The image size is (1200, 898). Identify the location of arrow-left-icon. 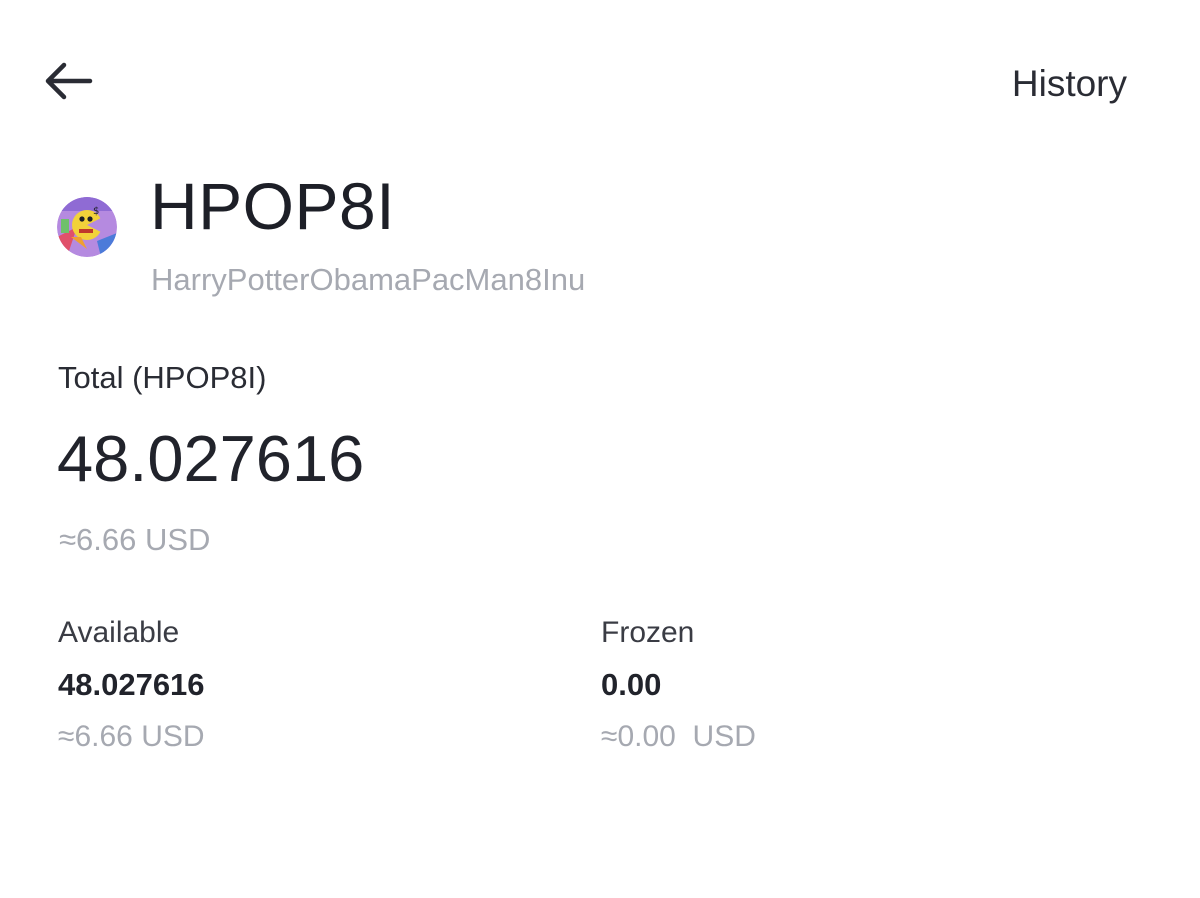
(69, 81).